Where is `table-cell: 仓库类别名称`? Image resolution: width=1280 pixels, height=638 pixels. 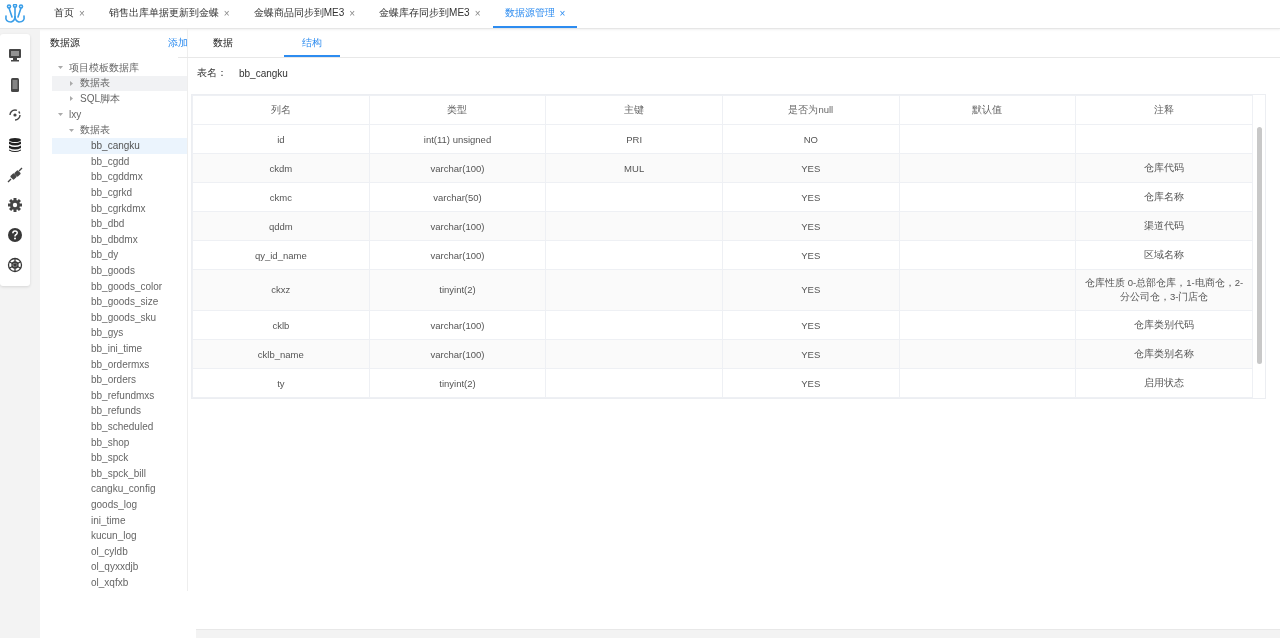 table-cell: 仓库类别名称 is located at coordinates (1164, 353).